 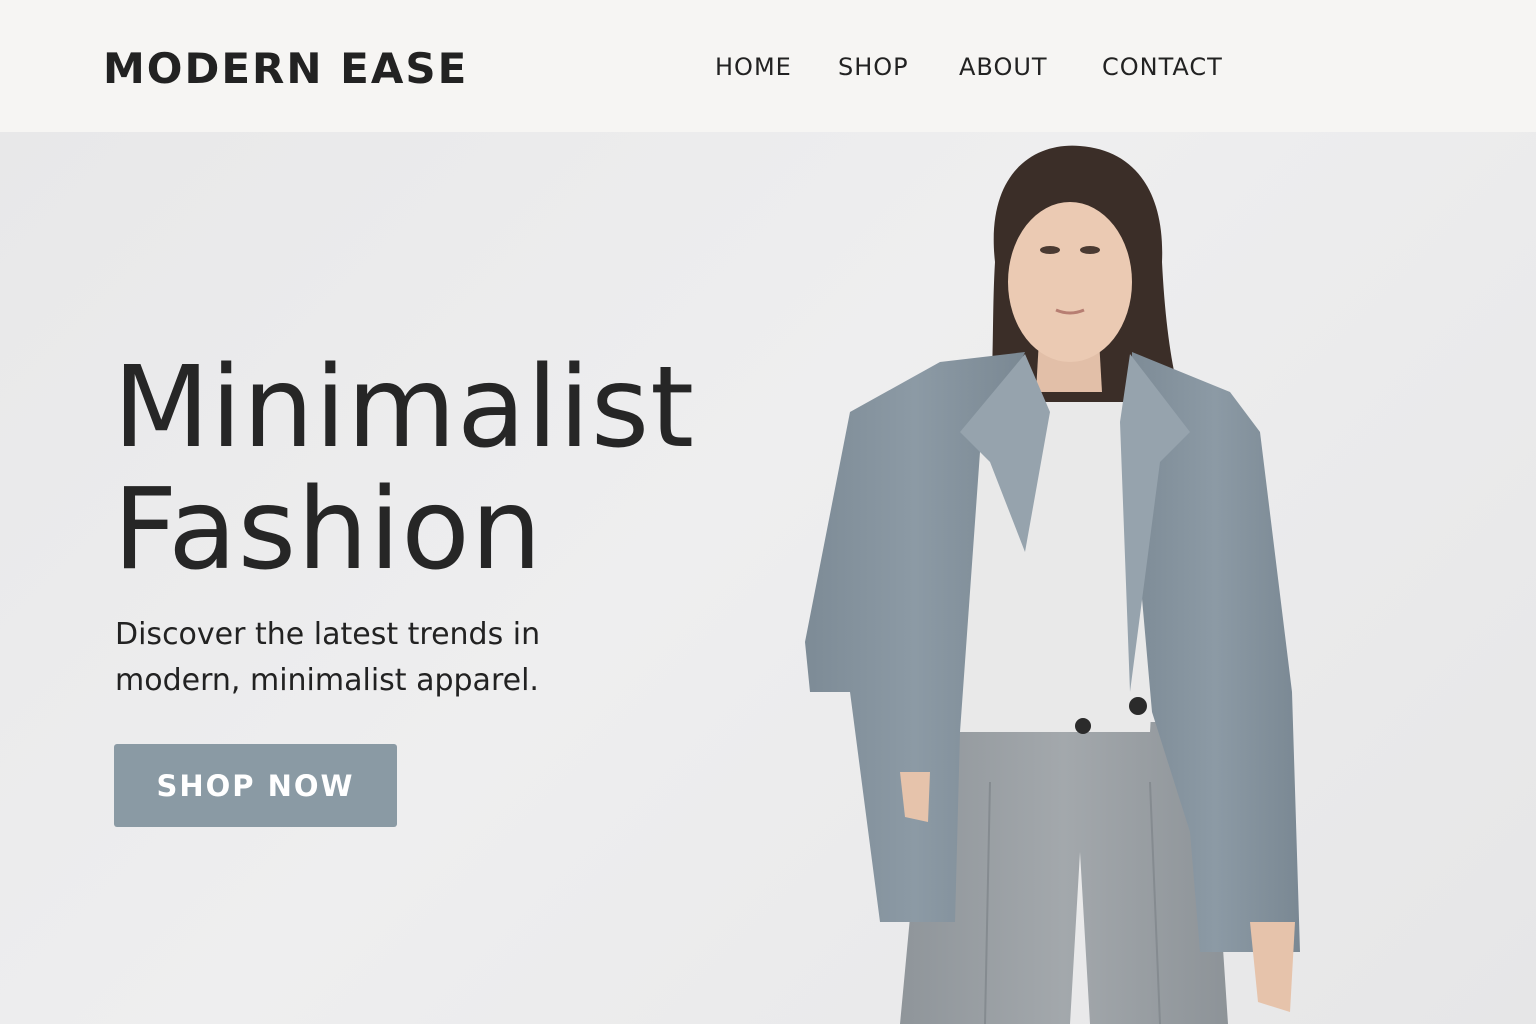 I want to click on hero-headline-line-2: Fashion, so click(x=328, y=530).